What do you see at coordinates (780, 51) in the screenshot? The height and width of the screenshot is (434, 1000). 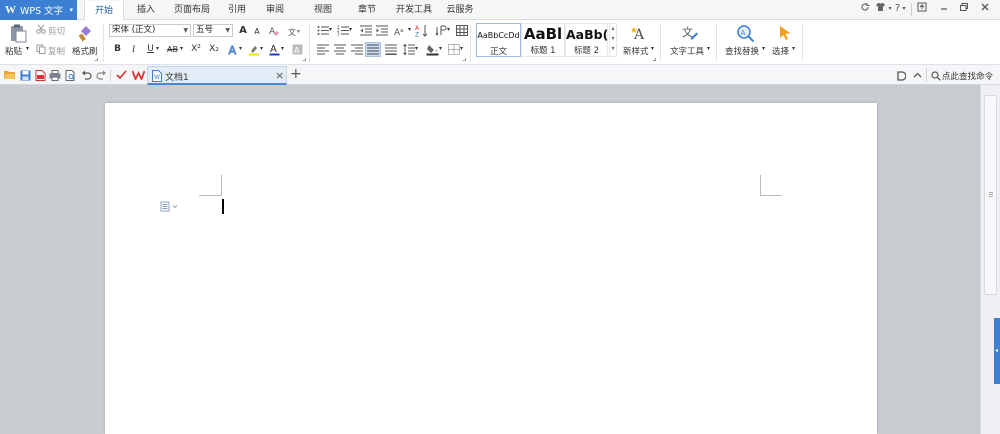 I see `select-button: 选择` at bounding box center [780, 51].